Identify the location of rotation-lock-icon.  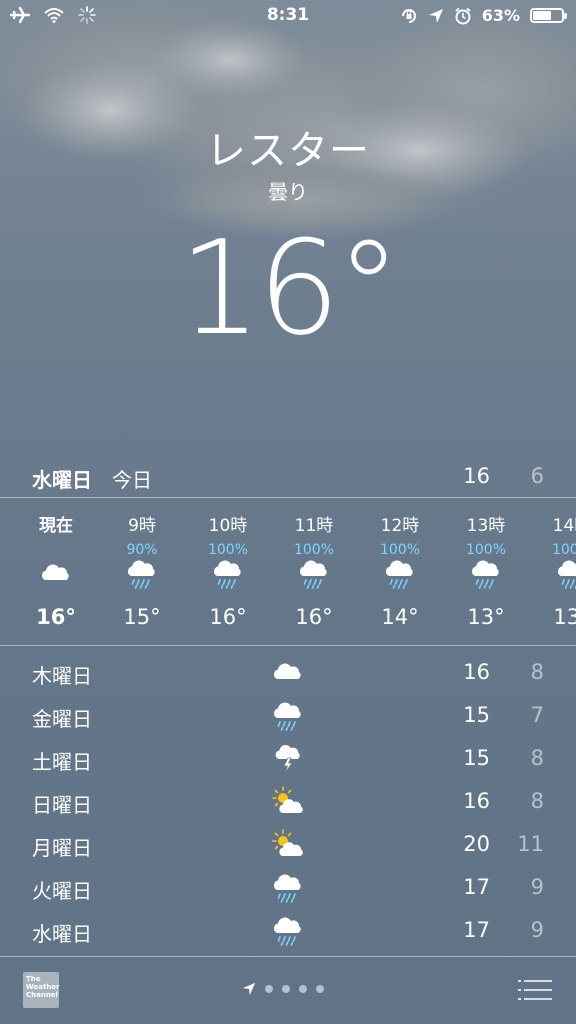
(408, 15).